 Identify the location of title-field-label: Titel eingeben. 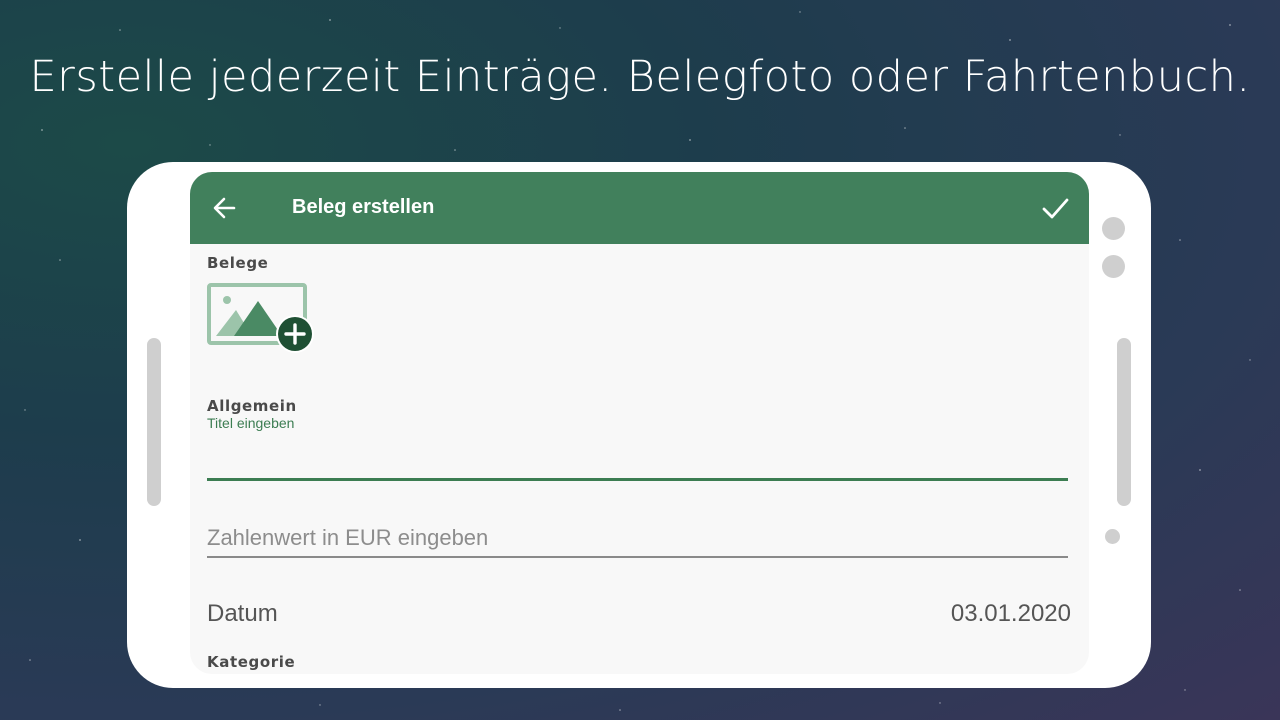
(251, 423).